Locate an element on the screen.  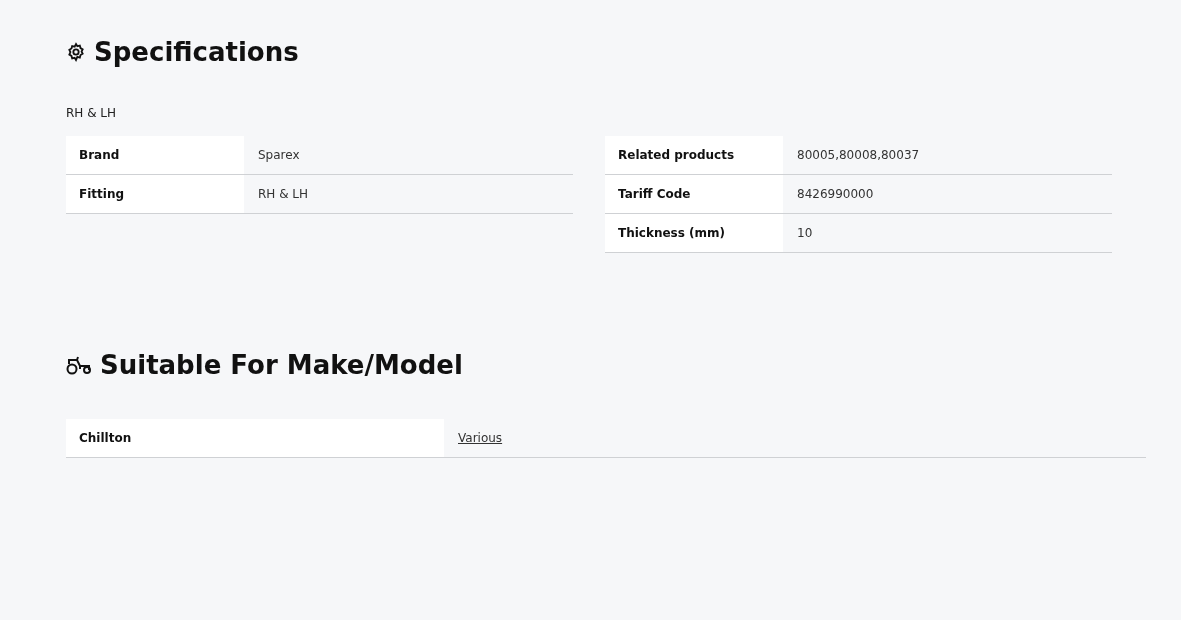
section-title: Suitable For Make/Model is located at coordinates (281, 365).